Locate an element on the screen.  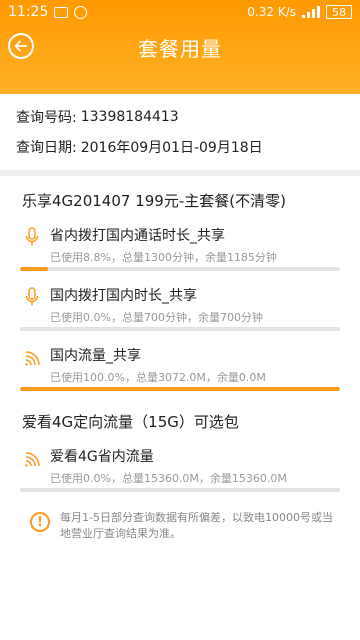
usage-progress-fill is located at coordinates (180, 389).